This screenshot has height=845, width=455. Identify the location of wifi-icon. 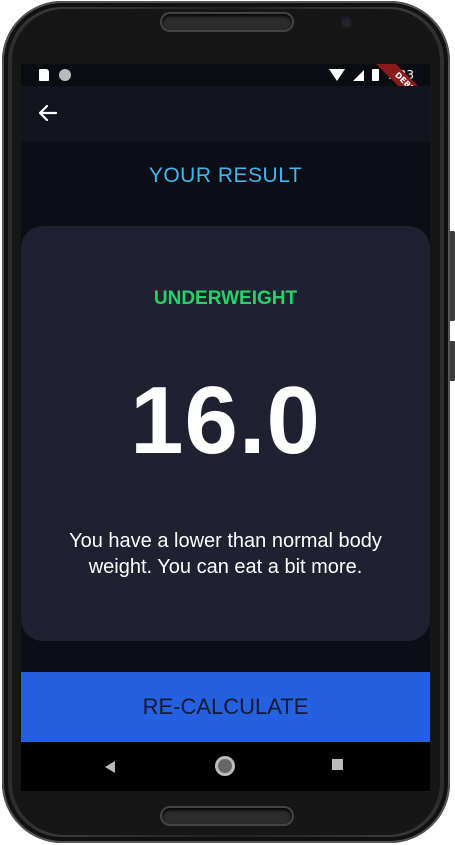
(337, 75).